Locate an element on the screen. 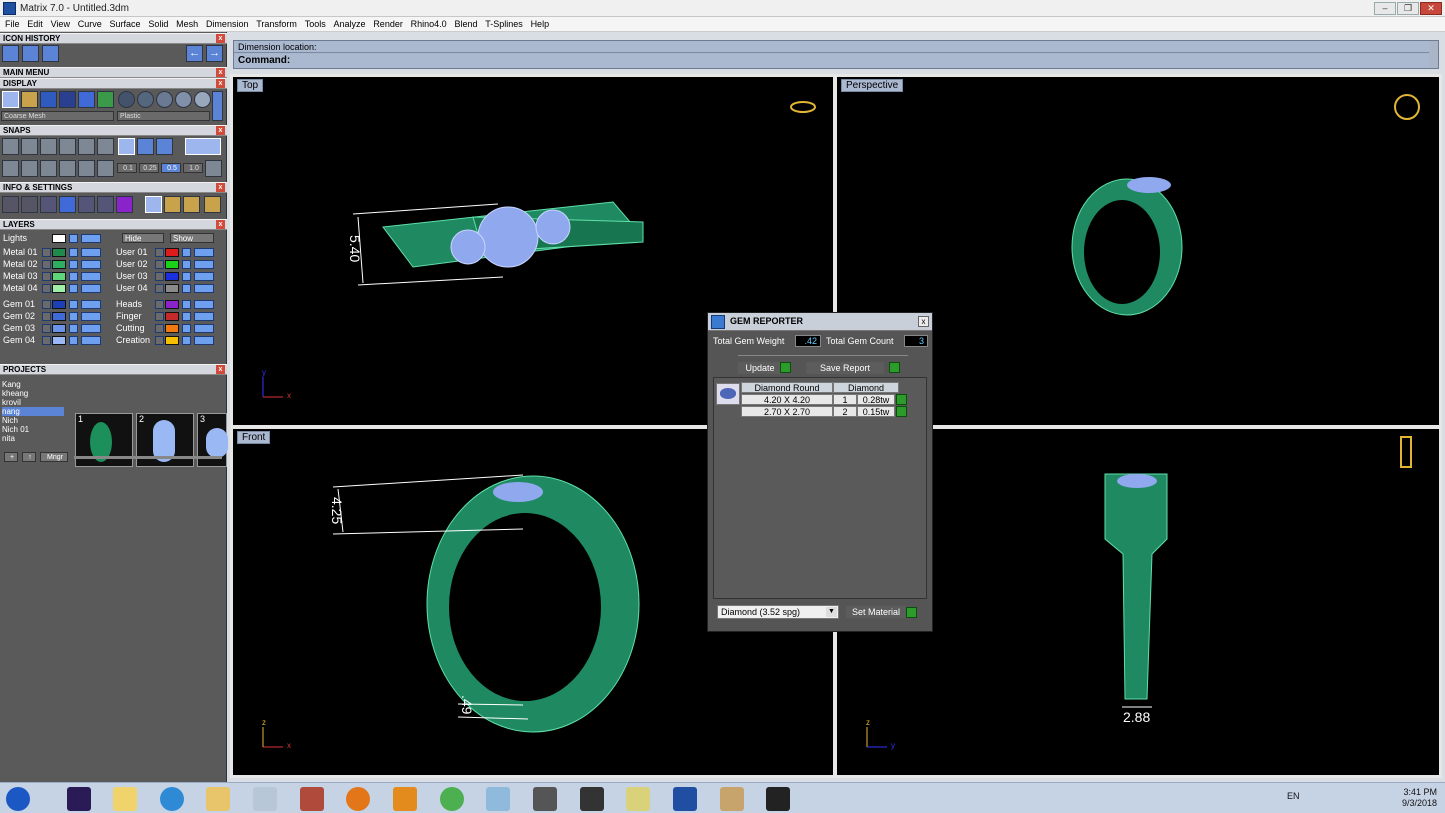 The height and width of the screenshot is (813, 1445). menu-view: View is located at coordinates (60, 23).